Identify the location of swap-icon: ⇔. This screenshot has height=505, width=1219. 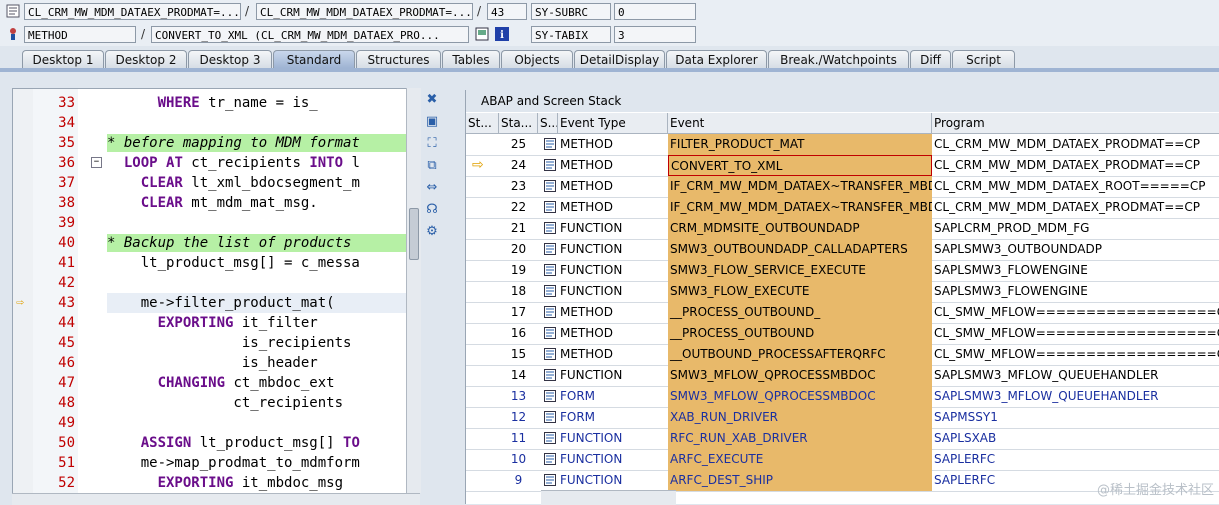
(432, 188).